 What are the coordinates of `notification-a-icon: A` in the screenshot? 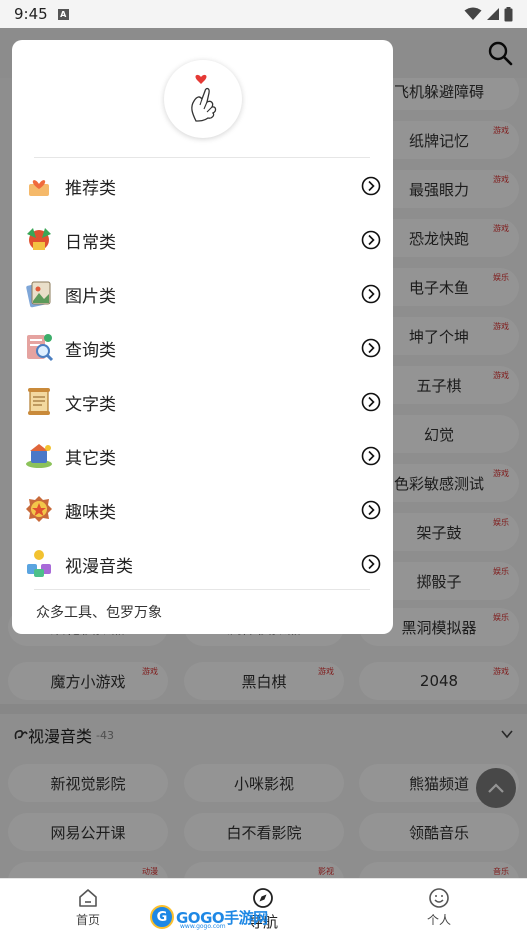 It's located at (63, 14).